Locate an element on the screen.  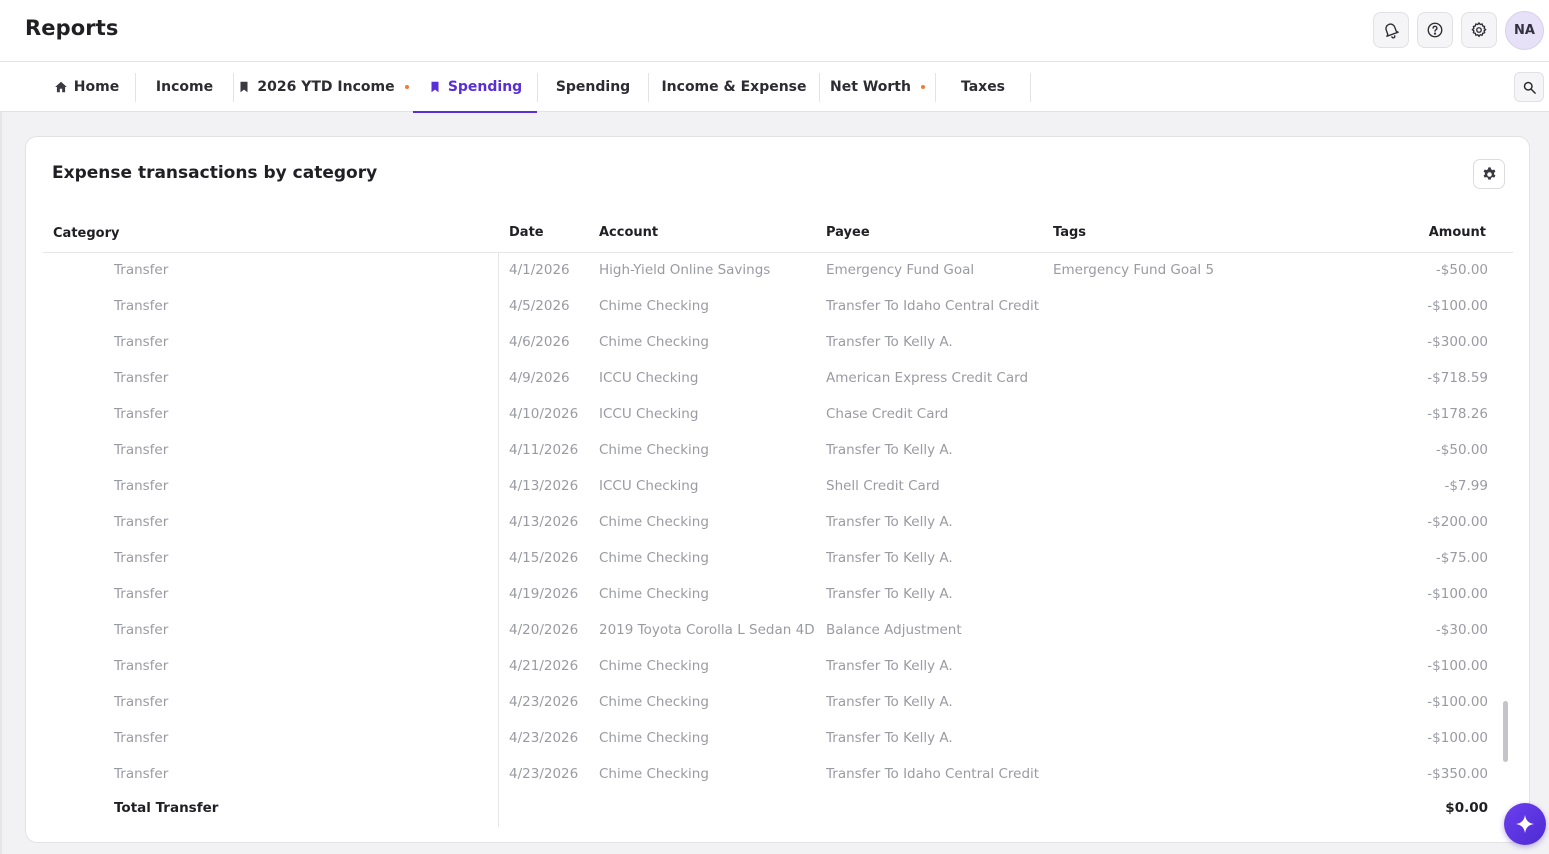
cell-account: High-Yield Online Savings is located at coordinates (685, 270).